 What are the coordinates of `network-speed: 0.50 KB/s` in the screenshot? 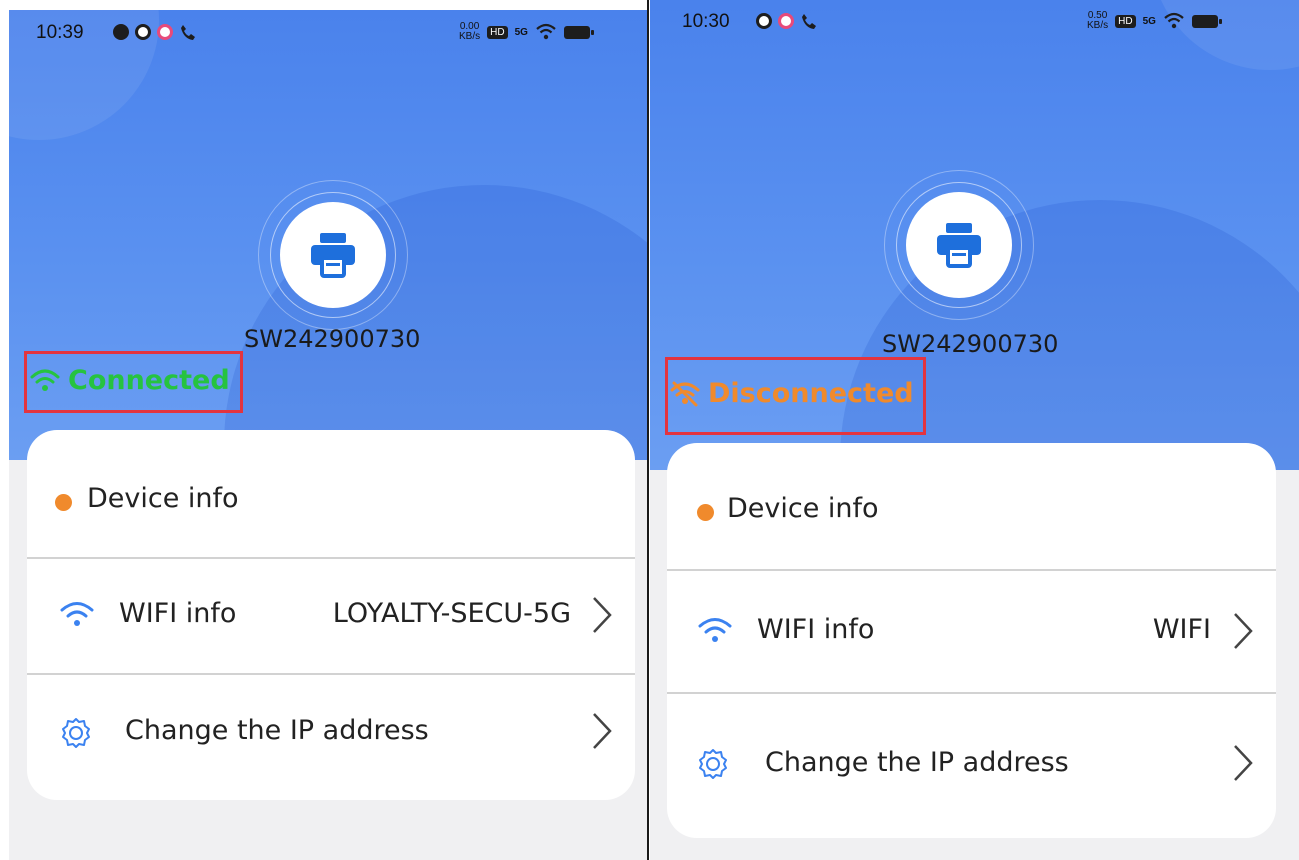 It's located at (1098, 20).